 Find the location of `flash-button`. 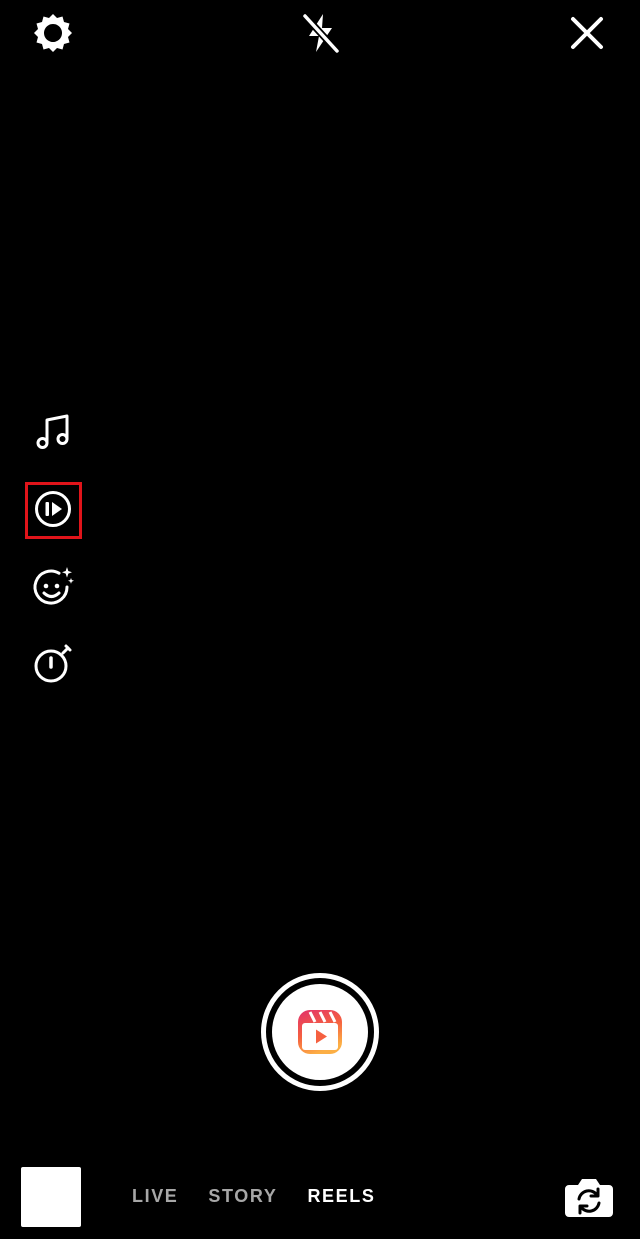

flash-button is located at coordinates (321, 33).